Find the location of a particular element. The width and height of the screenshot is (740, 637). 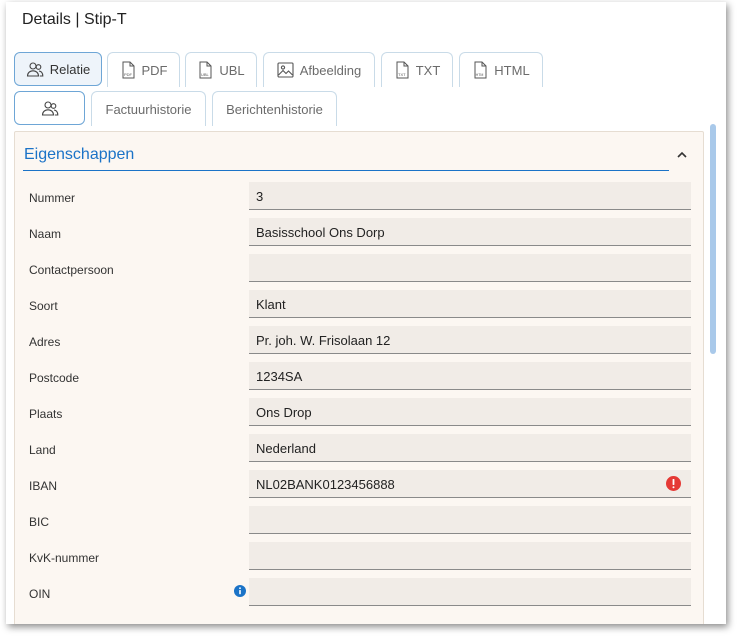

plaats-field: Ons Drop is located at coordinates (470, 412).